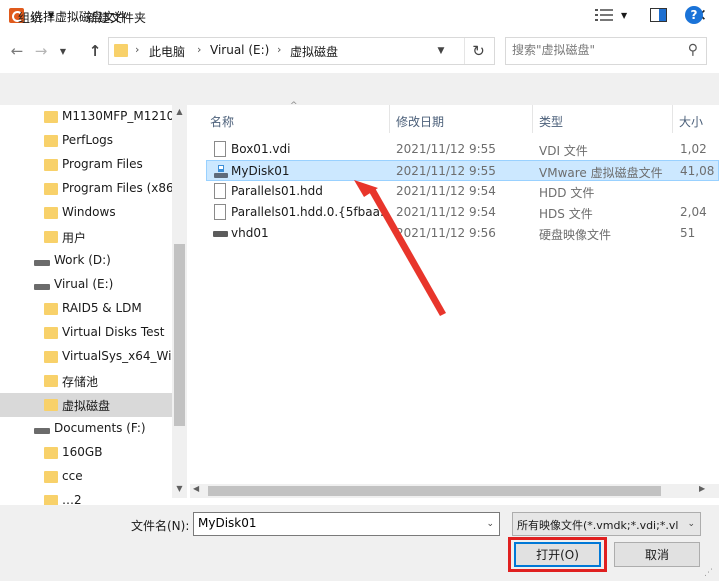 This screenshot has height=581, width=719. I want to click on search-input, so click(594, 50).